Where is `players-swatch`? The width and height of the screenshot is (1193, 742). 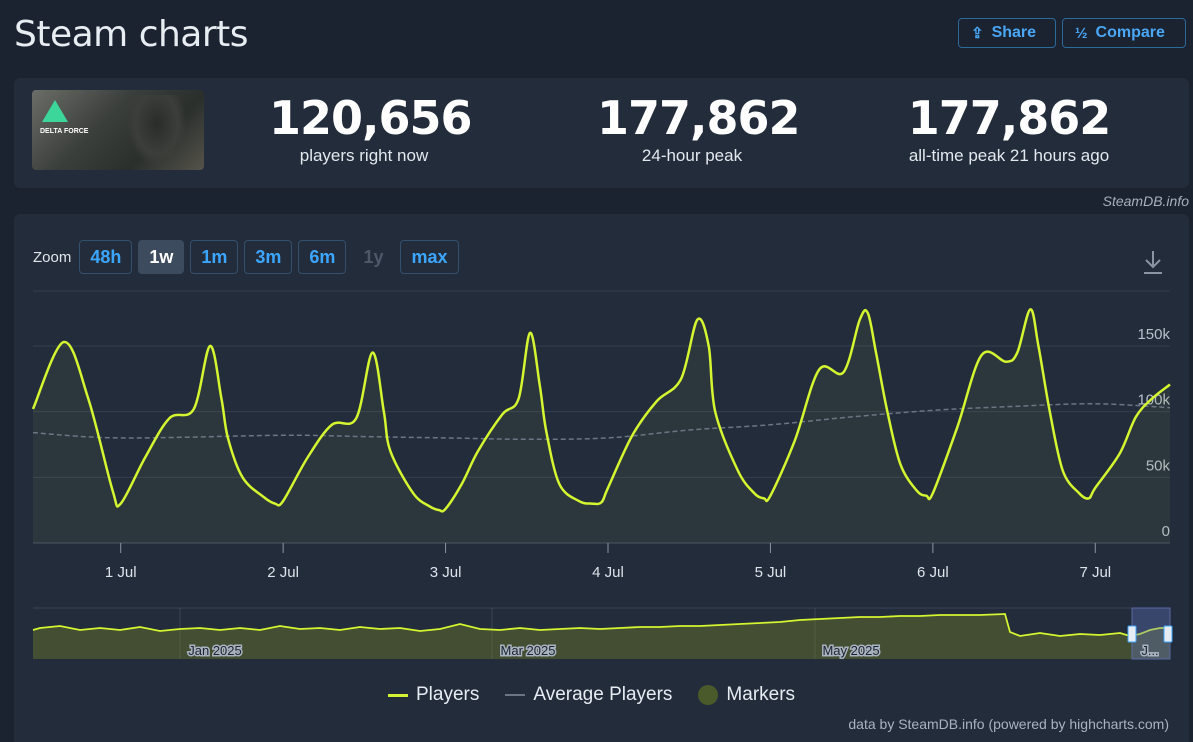
players-swatch is located at coordinates (398, 695).